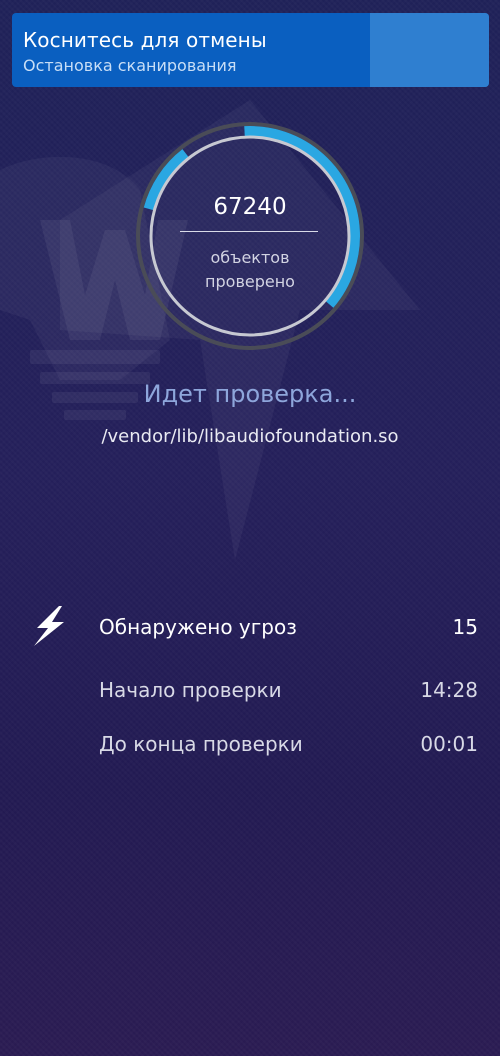 Image resolution: width=500 pixels, height=1056 pixels. What do you see at coordinates (130, 65) in the screenshot?
I see `banner-subtitle: Остановка сканирования` at bounding box center [130, 65].